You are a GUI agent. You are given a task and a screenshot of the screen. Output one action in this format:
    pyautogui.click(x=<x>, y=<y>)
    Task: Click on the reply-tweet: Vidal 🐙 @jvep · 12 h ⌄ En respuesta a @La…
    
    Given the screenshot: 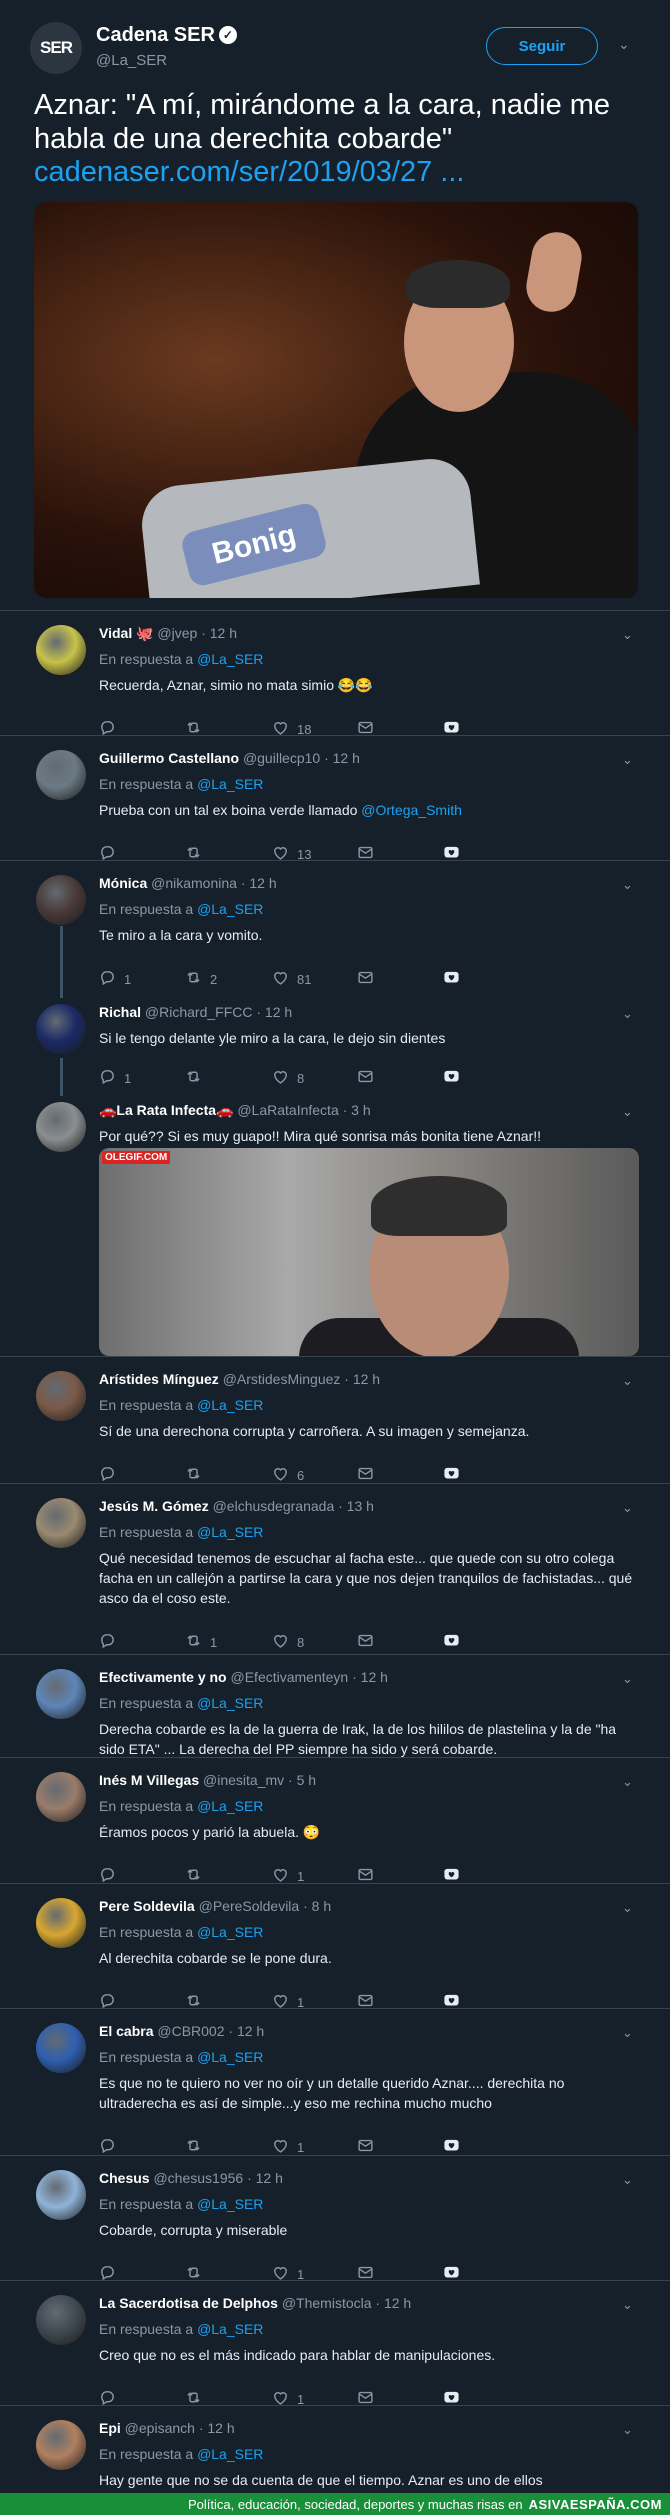 What is the action you would take?
    pyautogui.click(x=335, y=673)
    